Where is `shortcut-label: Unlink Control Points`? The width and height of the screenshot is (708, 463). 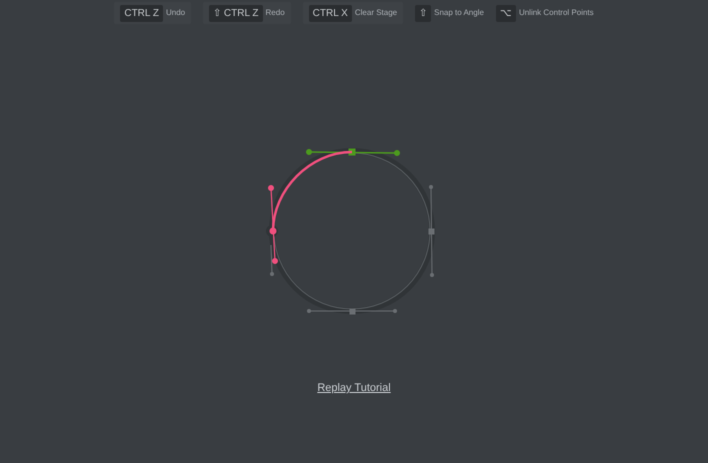 shortcut-label: Unlink Control Points is located at coordinates (556, 13).